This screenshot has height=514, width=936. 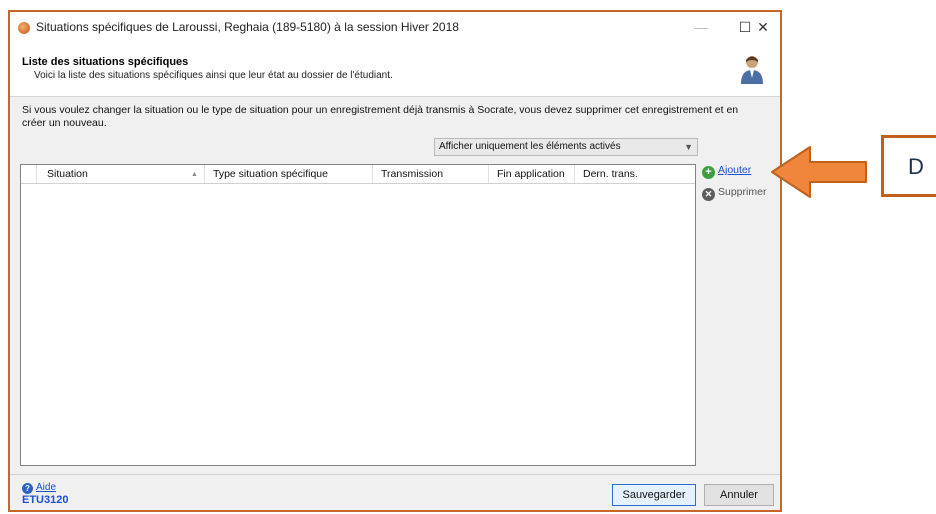 I want to click on column-header-fin-application: Fin application, so click(x=532, y=174).